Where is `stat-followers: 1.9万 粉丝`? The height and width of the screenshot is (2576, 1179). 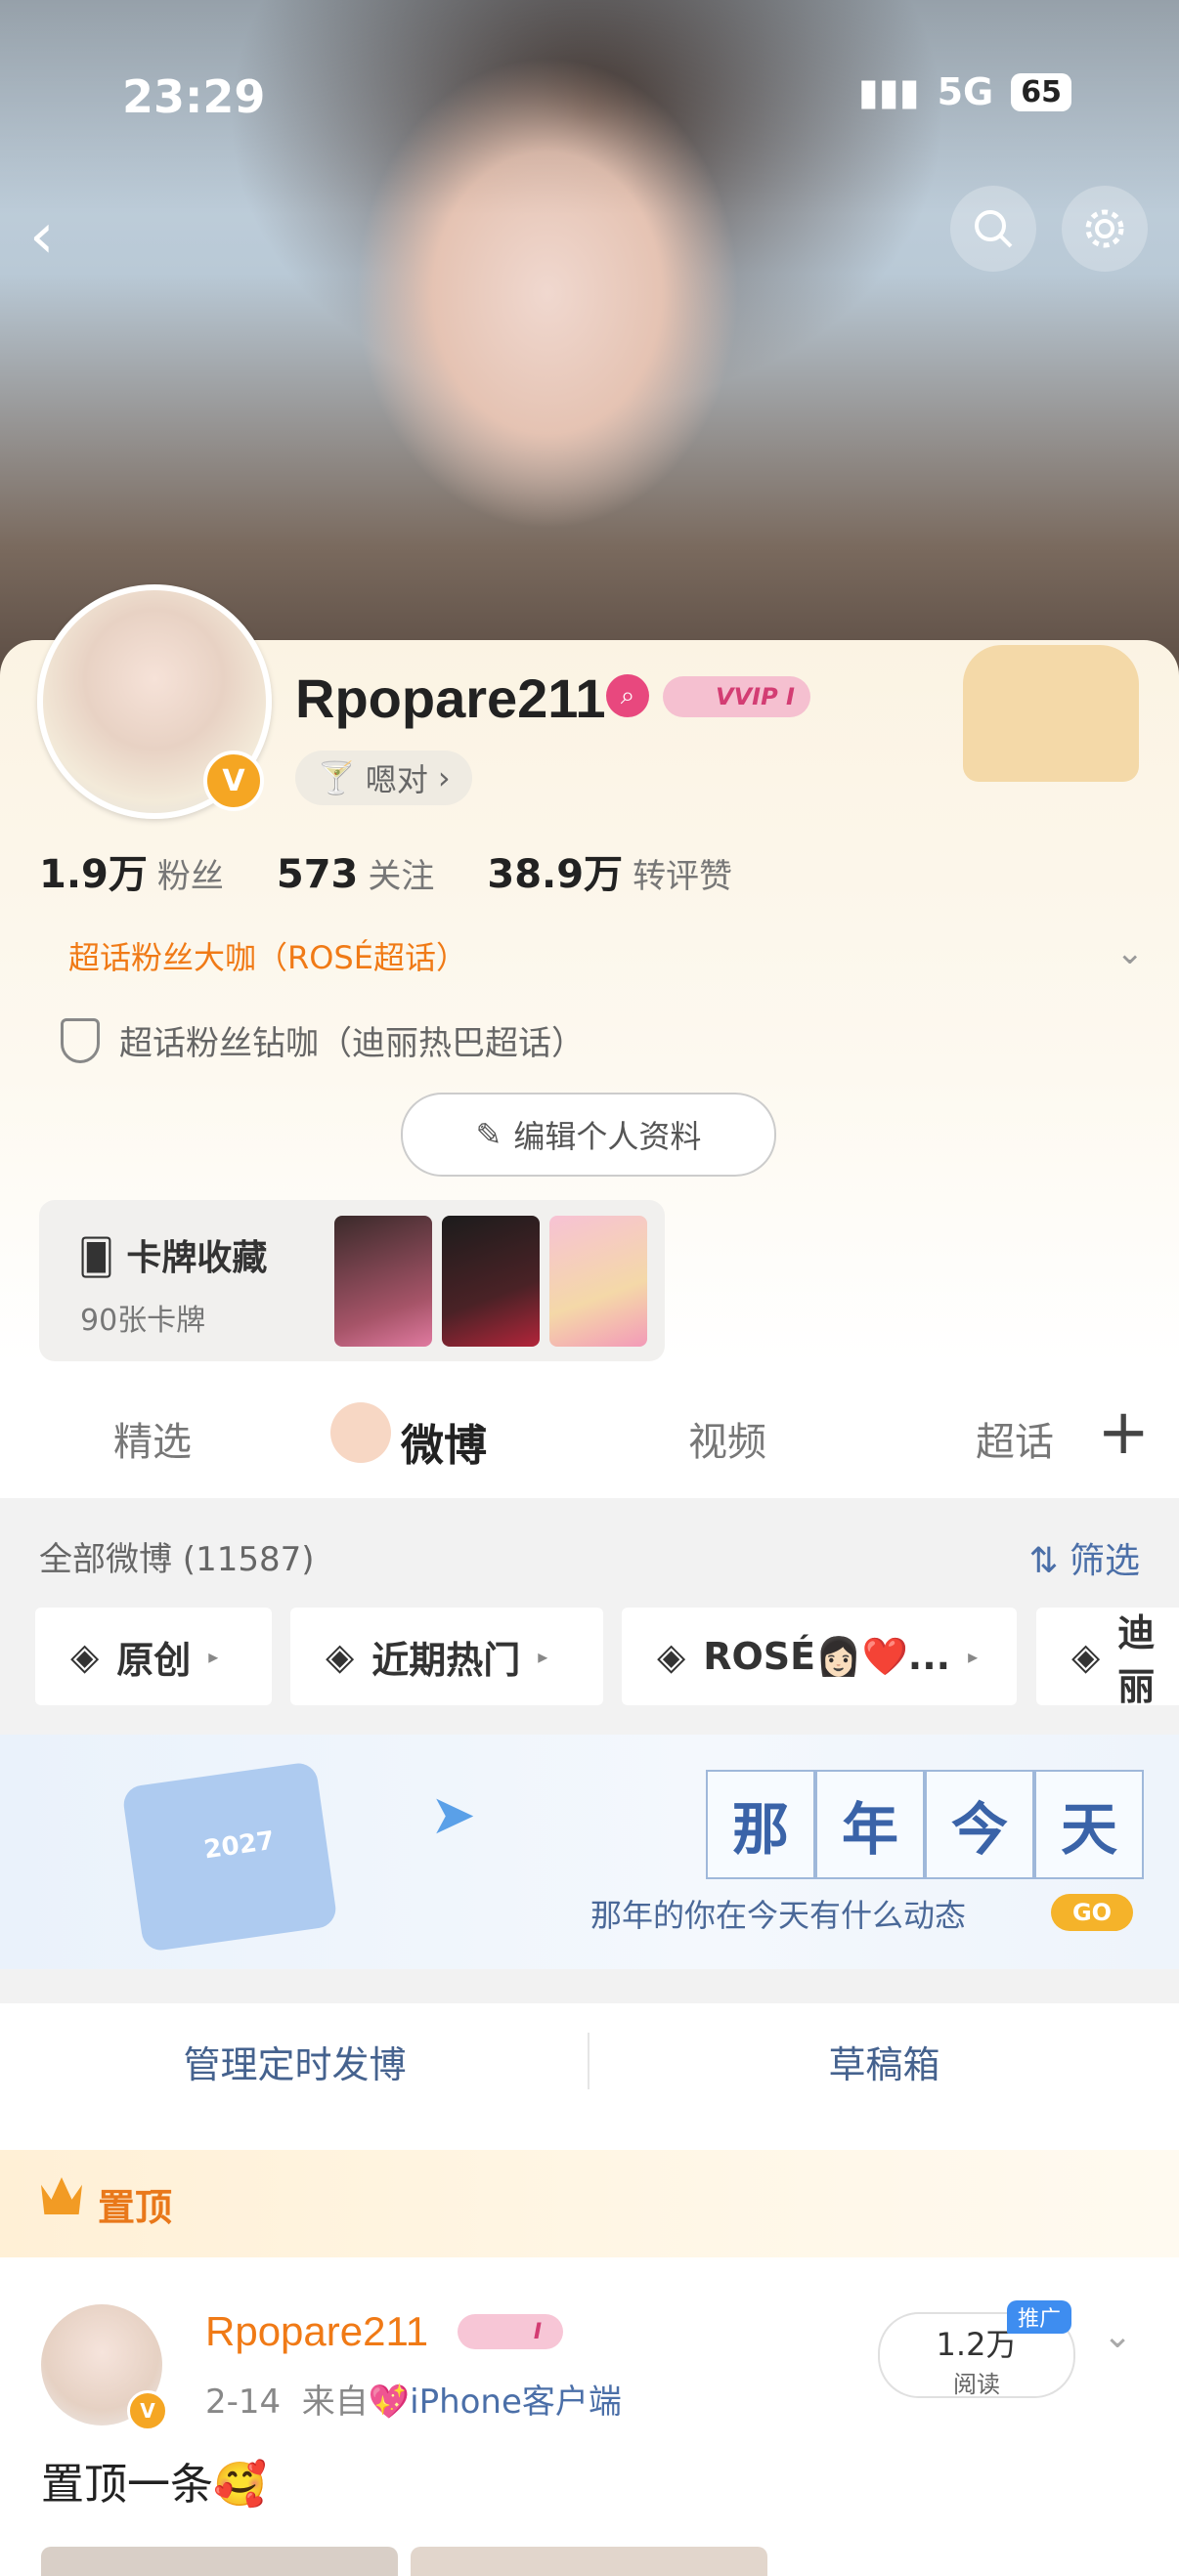
stat-followers: 1.9万 粉丝 is located at coordinates (131, 871).